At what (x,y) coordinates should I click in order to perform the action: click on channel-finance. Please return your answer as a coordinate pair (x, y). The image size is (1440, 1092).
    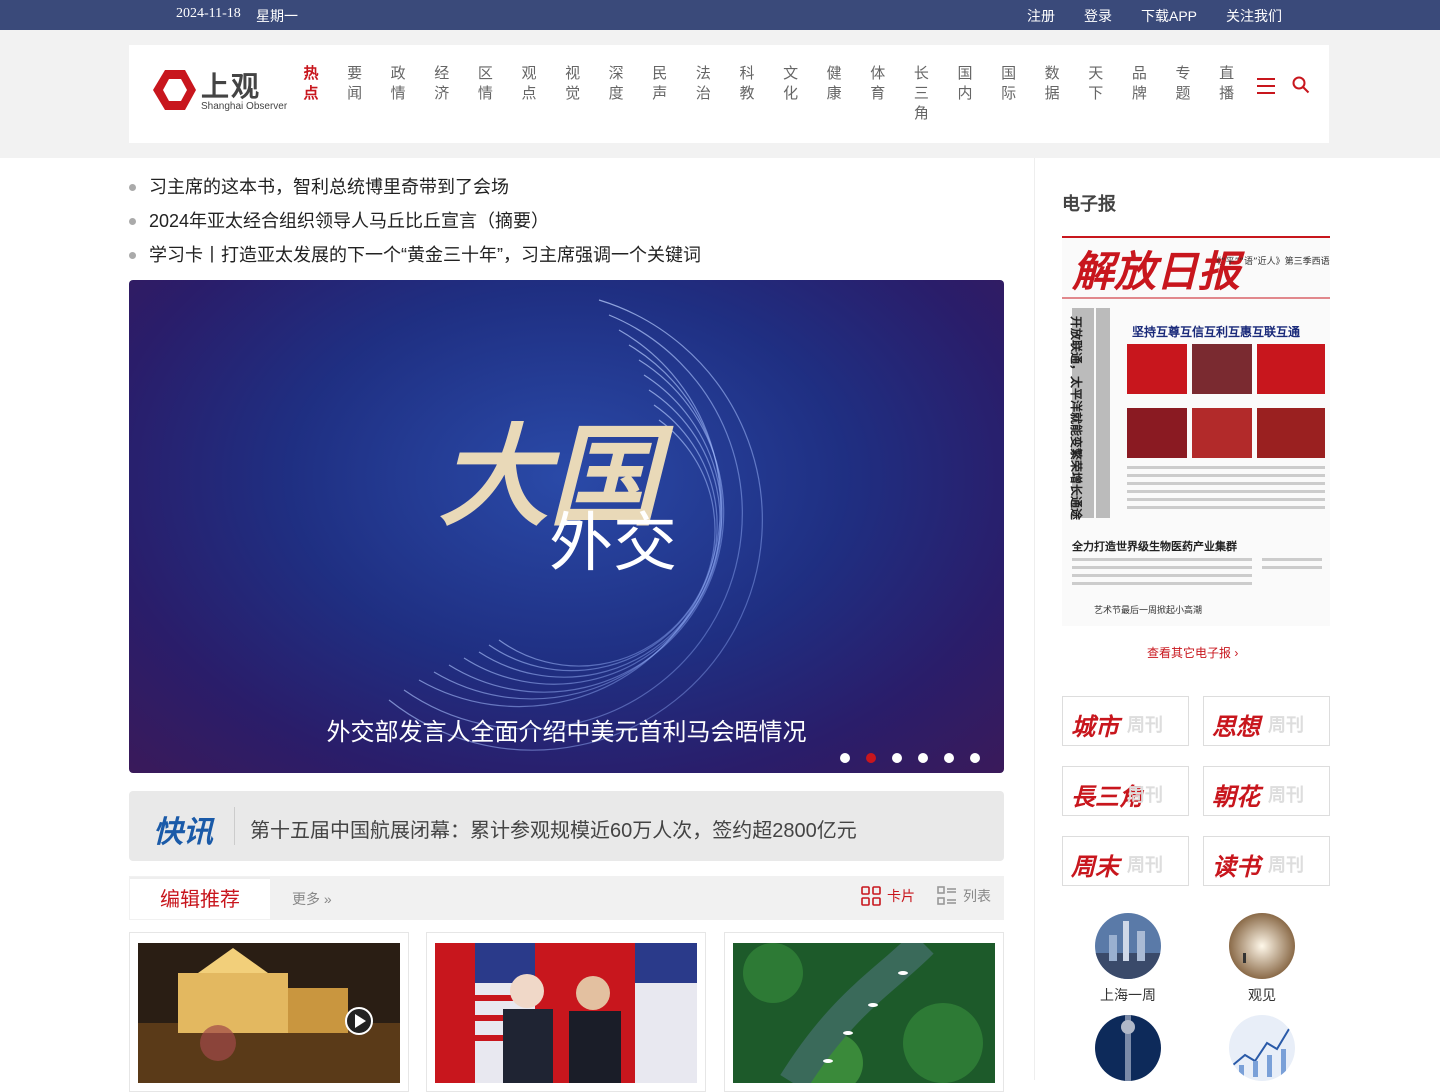
    Looking at the image, I should click on (1262, 1048).